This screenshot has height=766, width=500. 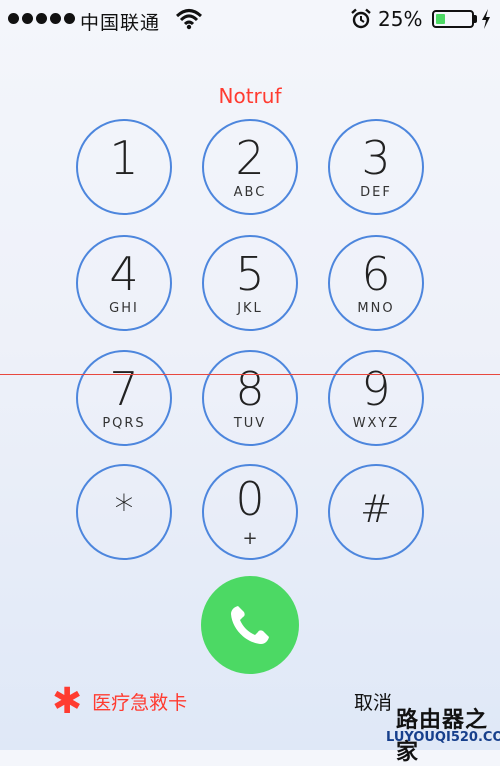 I want to click on key-digit: 6, so click(x=376, y=274).